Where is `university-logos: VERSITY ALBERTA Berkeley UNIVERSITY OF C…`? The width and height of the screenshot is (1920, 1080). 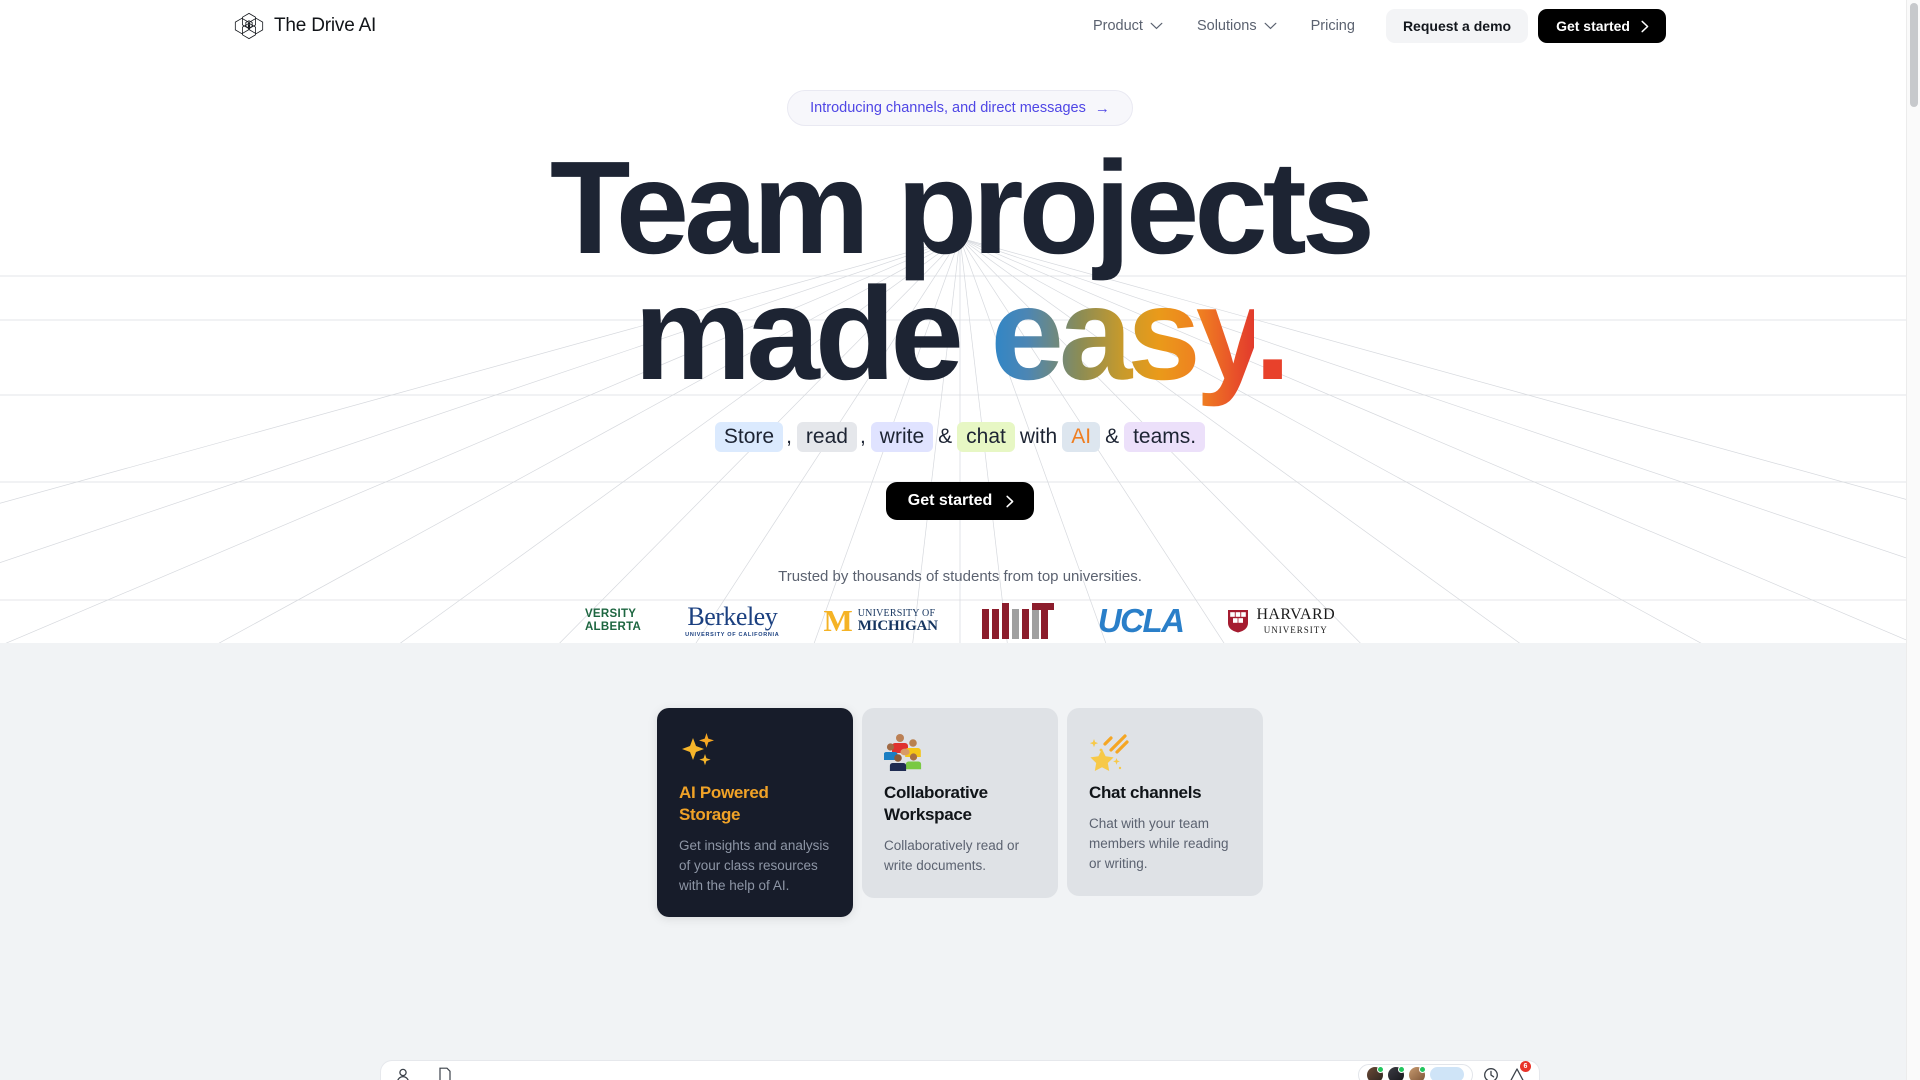
university-logos: VERSITY ALBERTA Berkeley UNIVERSITY OF C… is located at coordinates (960, 621).